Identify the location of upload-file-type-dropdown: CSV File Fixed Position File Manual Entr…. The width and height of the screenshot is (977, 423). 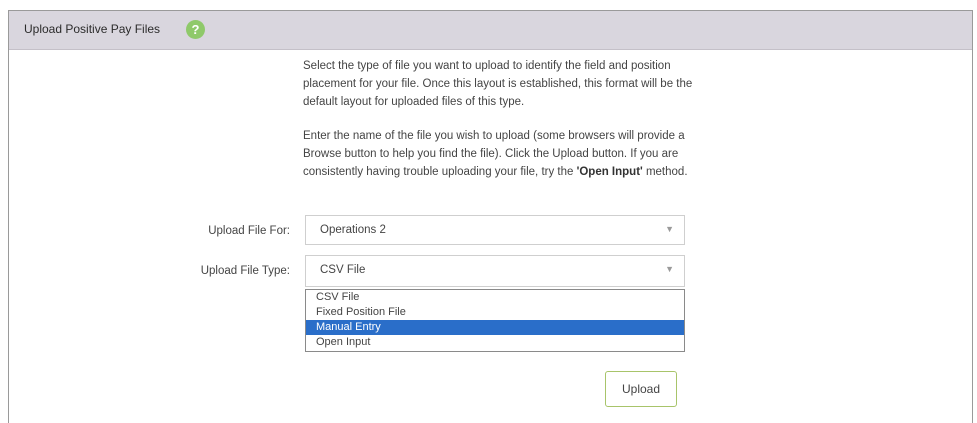
(495, 320).